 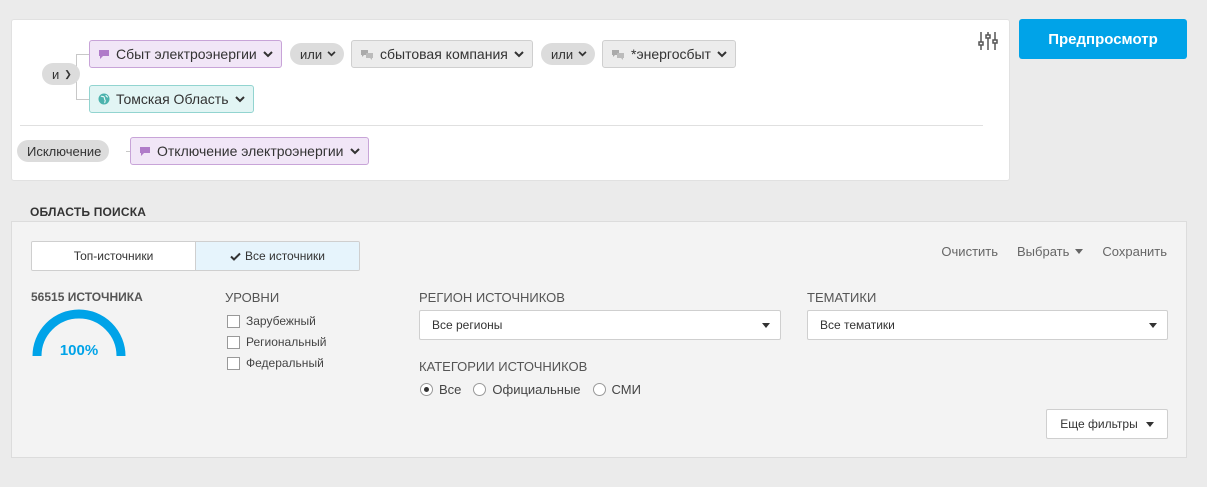 I want to click on select-dropdown: Выбрать, so click(x=1050, y=251).